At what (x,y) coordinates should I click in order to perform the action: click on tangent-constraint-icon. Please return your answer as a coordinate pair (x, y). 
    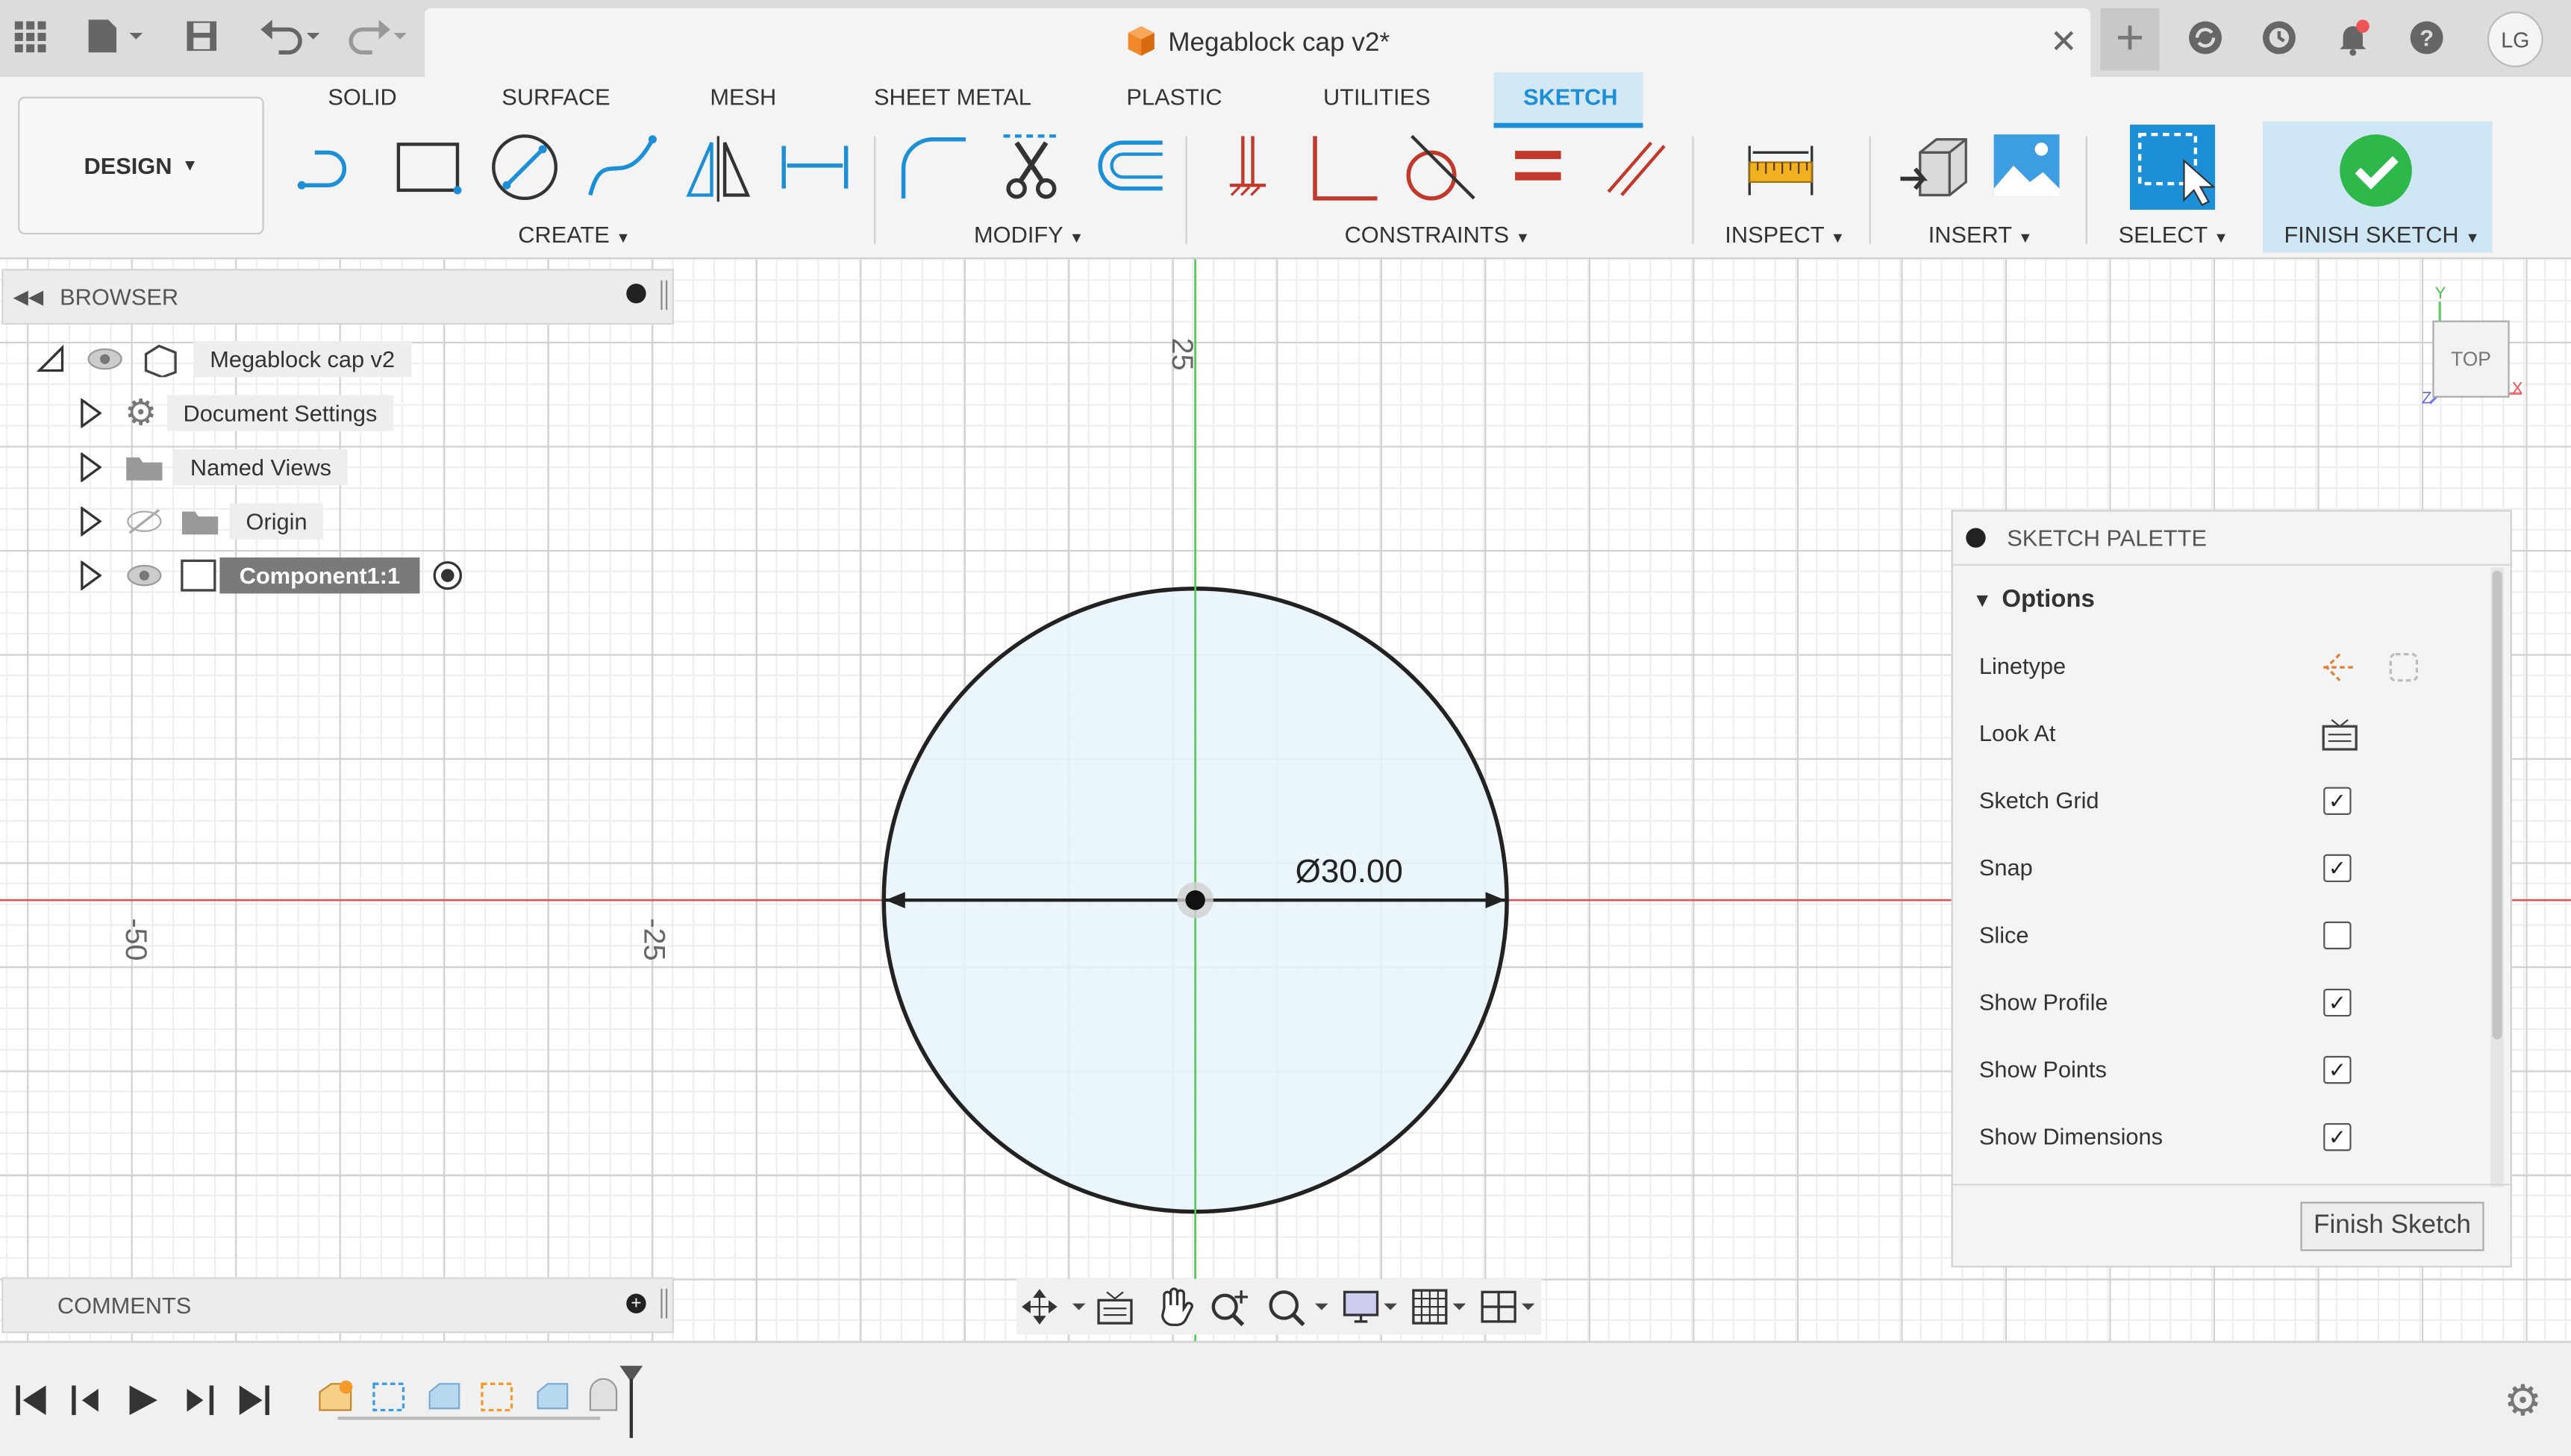
    Looking at the image, I should click on (1439, 167).